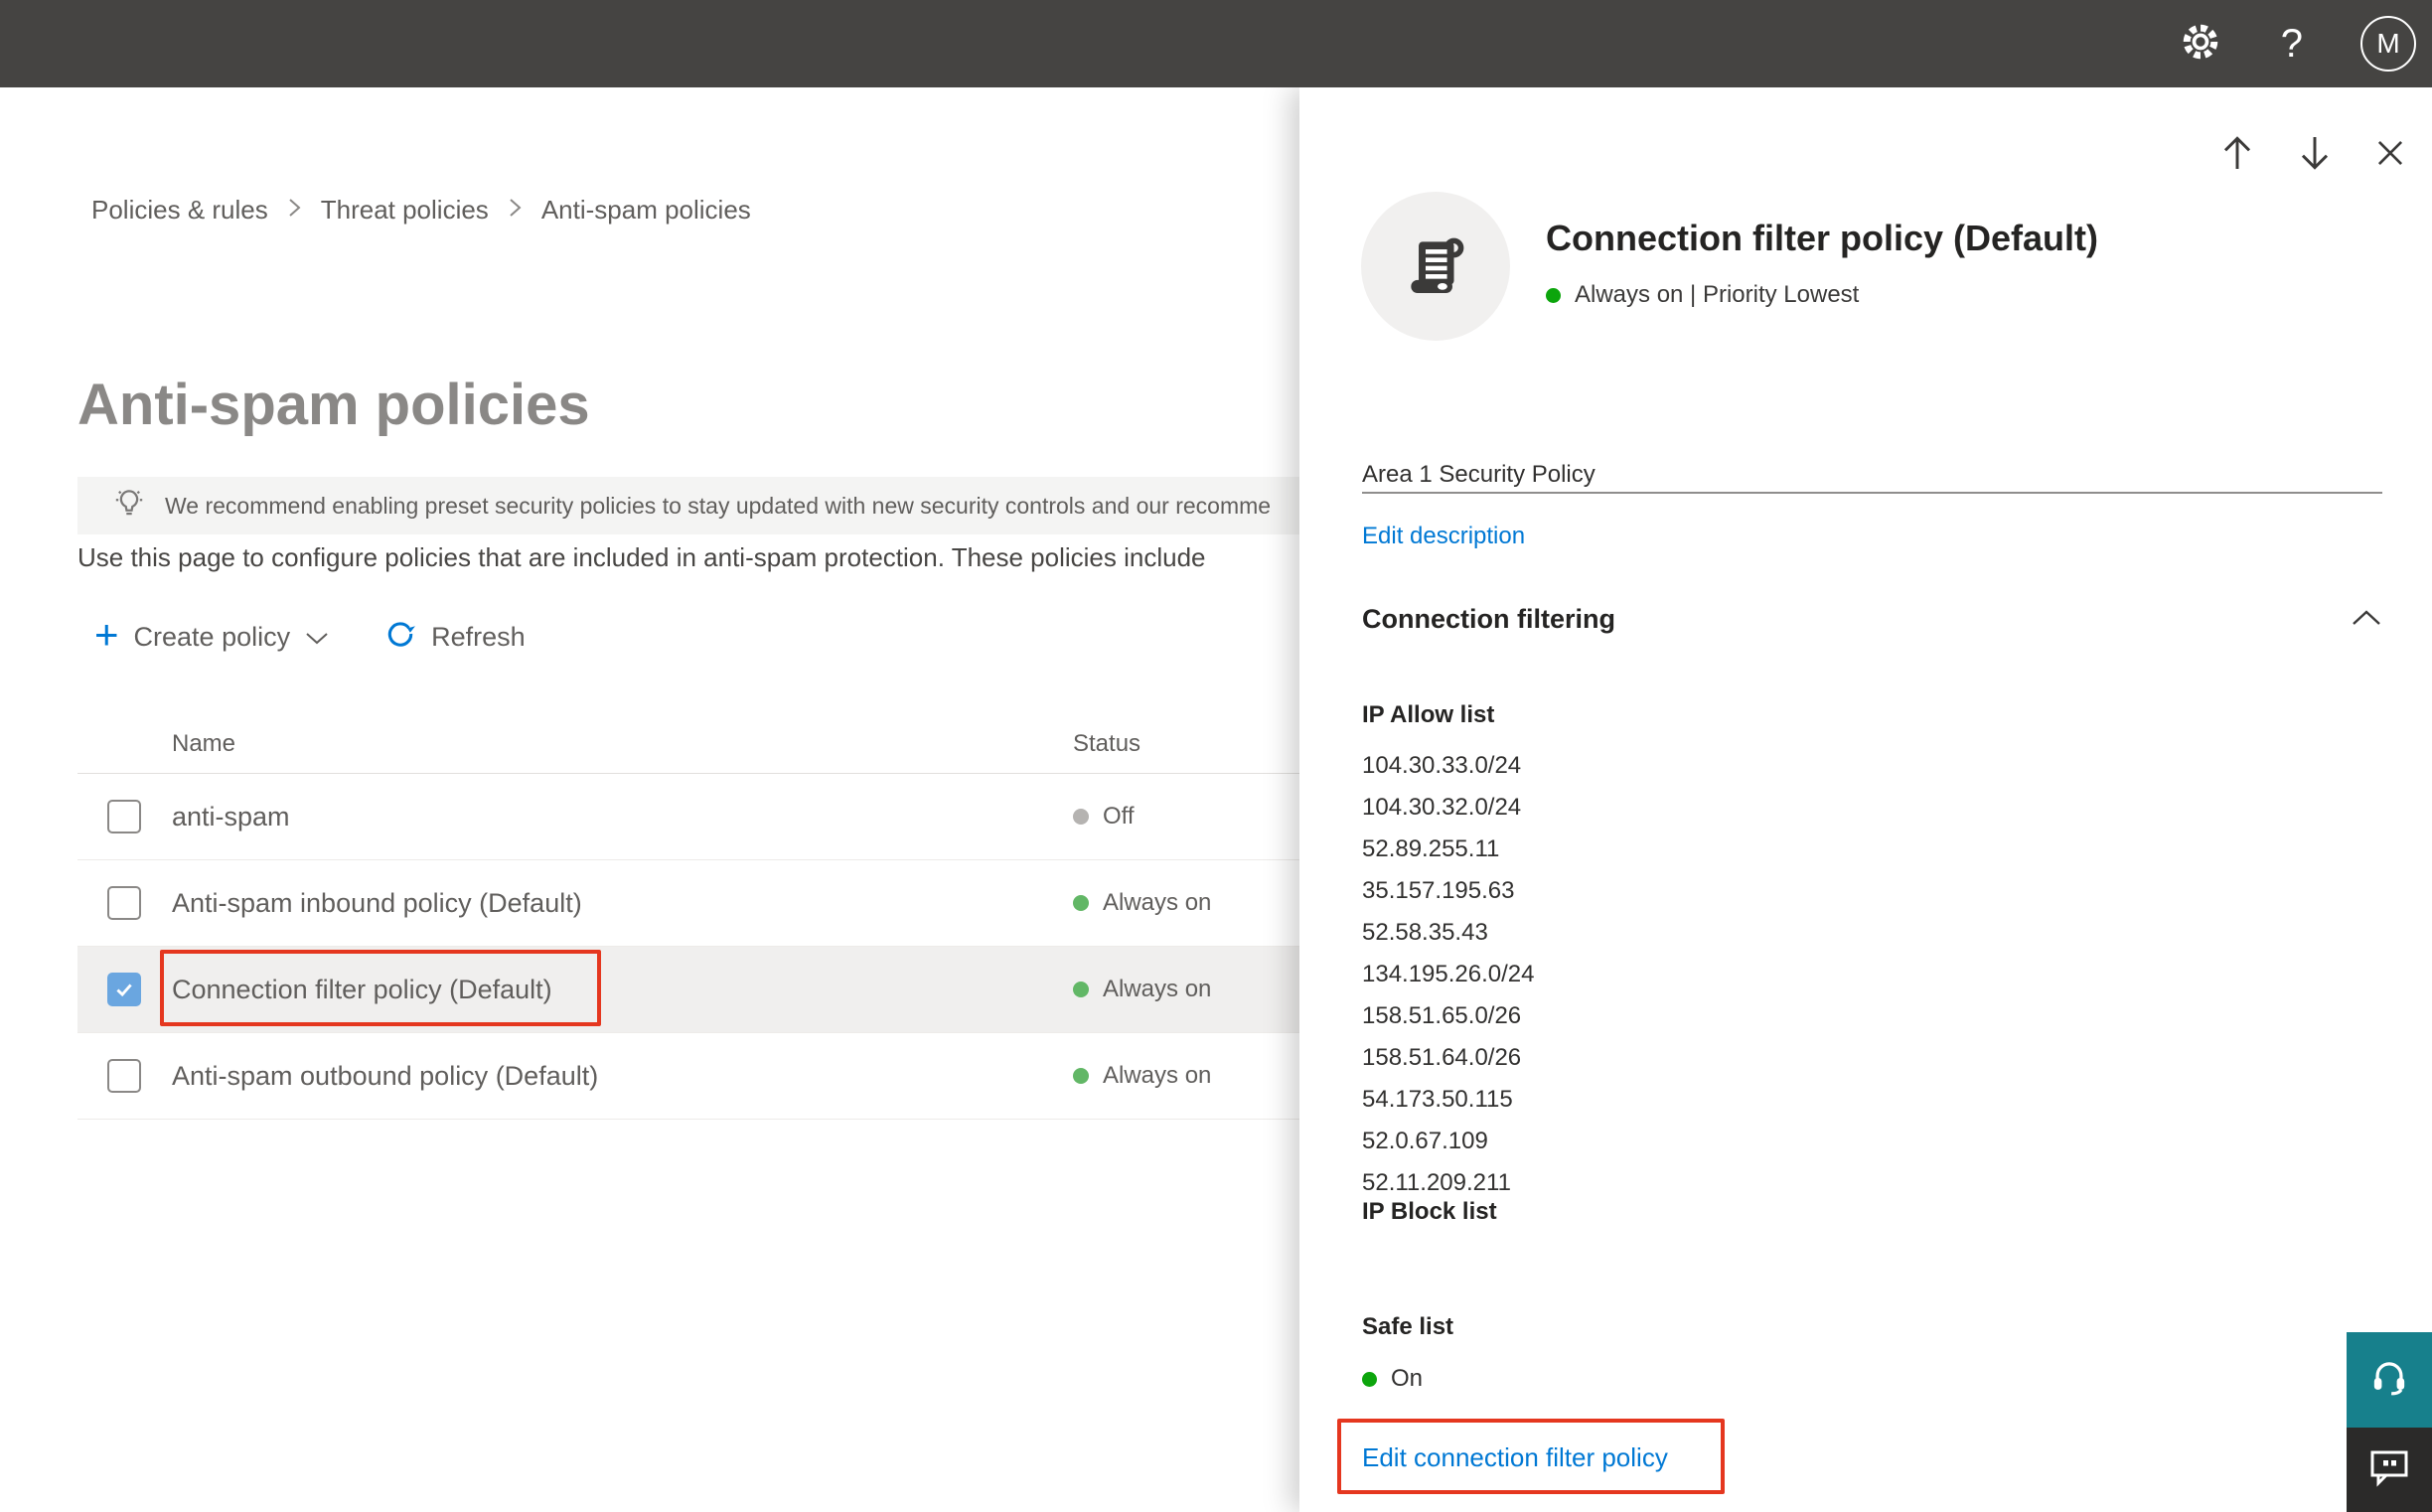 The width and height of the screenshot is (2432, 1512). I want to click on status-label: Off, so click(1119, 816).